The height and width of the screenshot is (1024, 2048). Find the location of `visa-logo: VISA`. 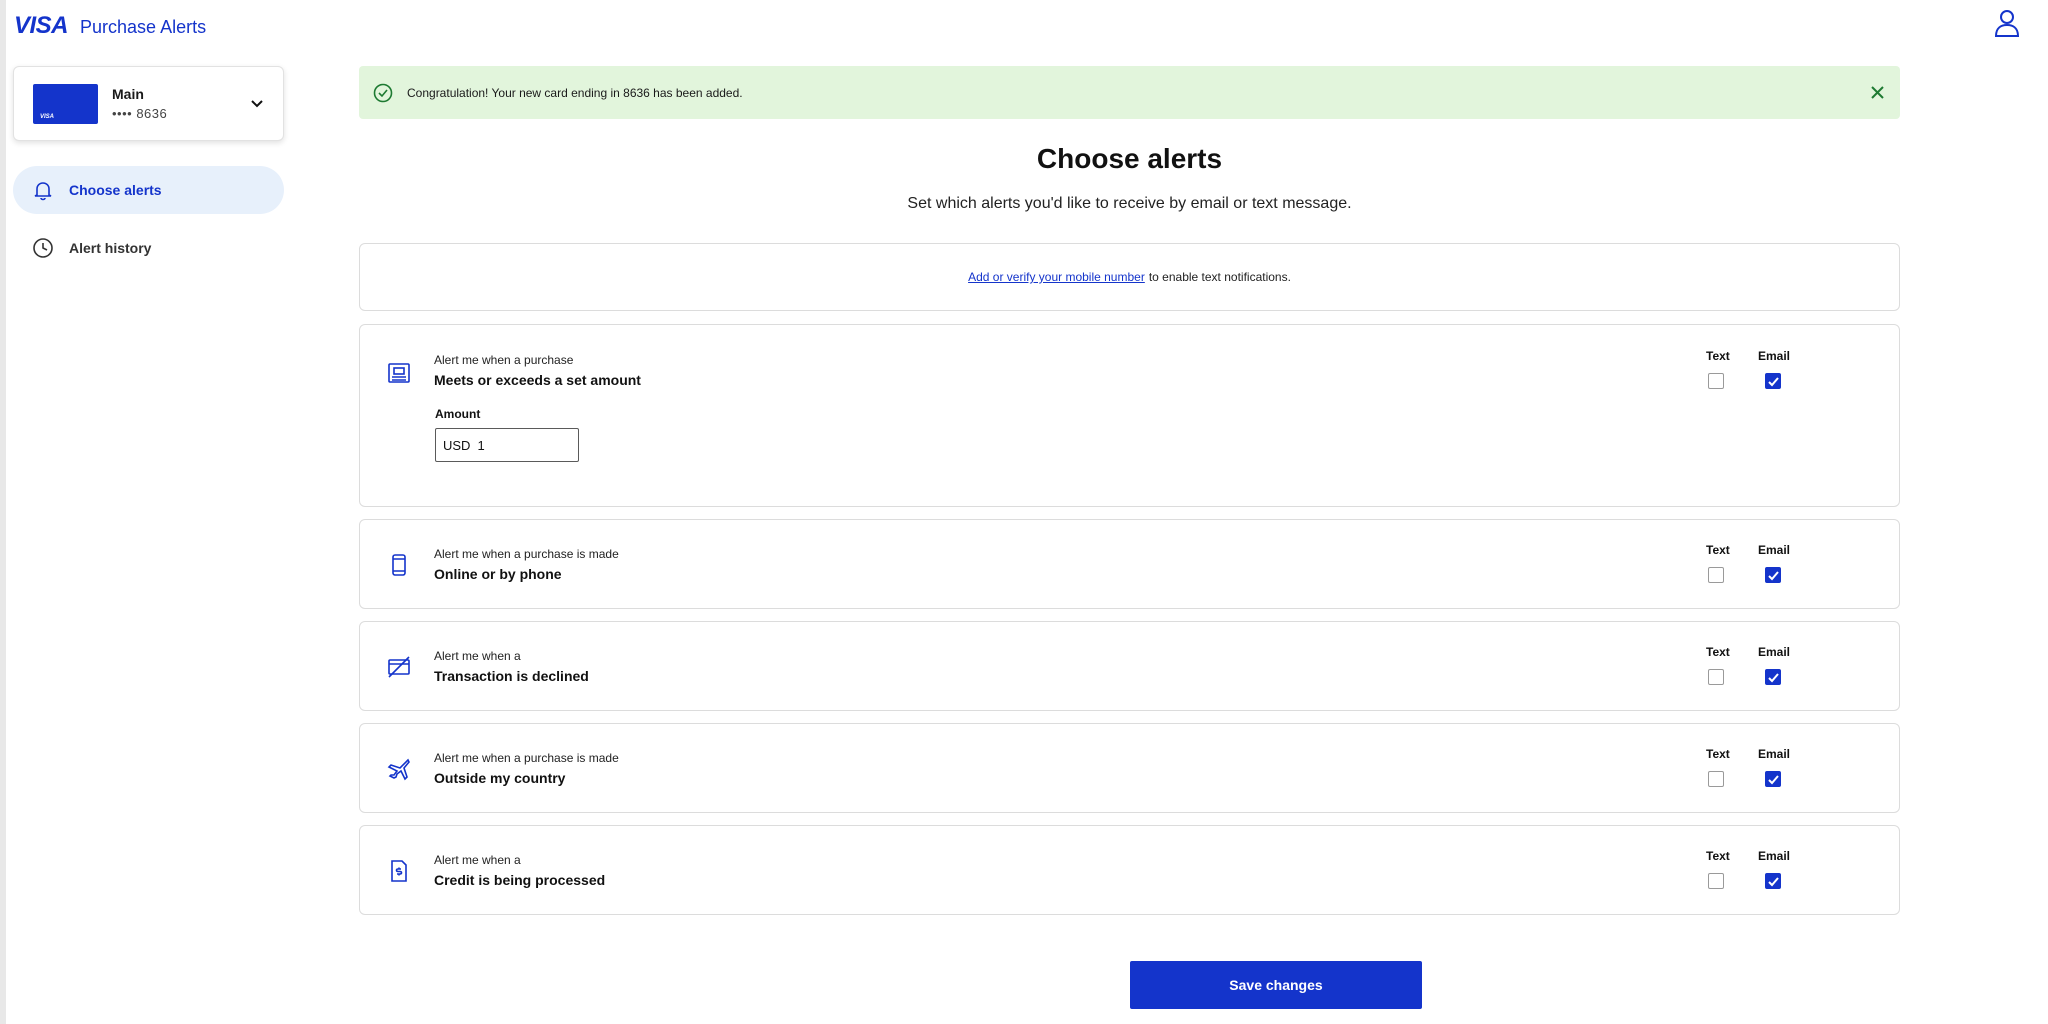

visa-logo: VISA is located at coordinates (41, 25).